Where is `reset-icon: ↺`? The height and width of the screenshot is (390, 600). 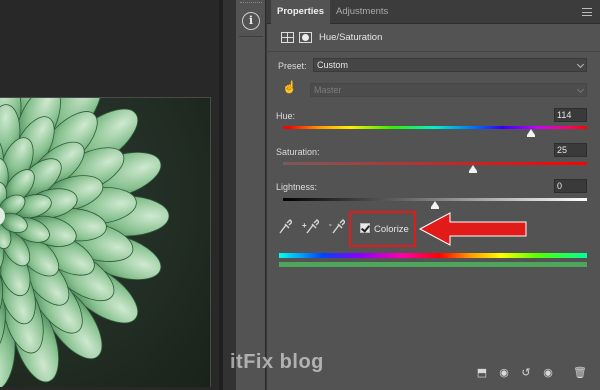 reset-icon: ↺ is located at coordinates (526, 373).